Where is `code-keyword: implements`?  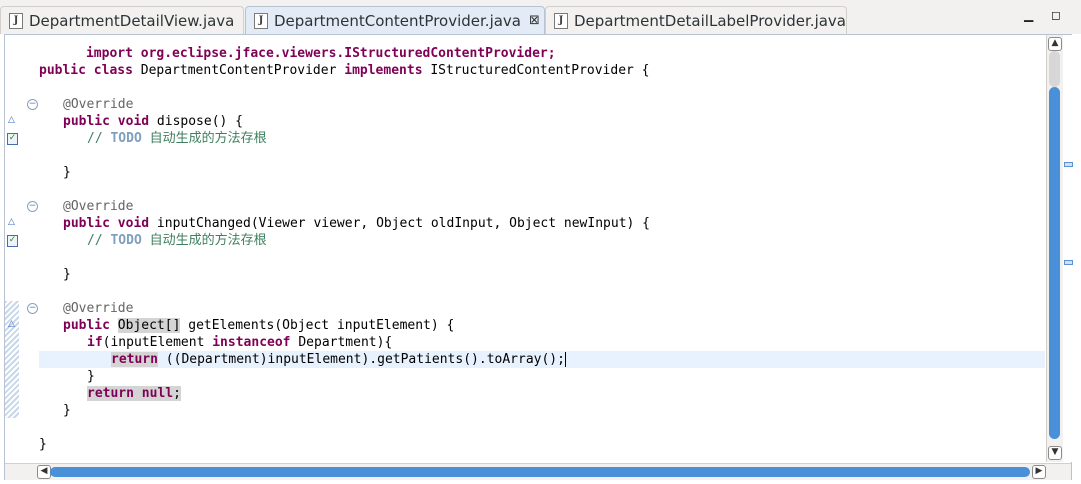 code-keyword: implements is located at coordinates (383, 70).